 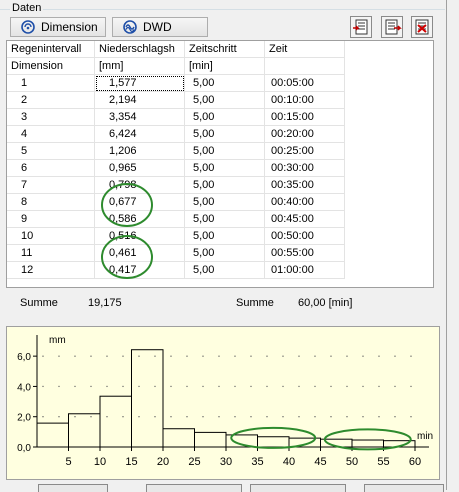 I want to click on x-tick-label: 50, so click(x=352, y=462).